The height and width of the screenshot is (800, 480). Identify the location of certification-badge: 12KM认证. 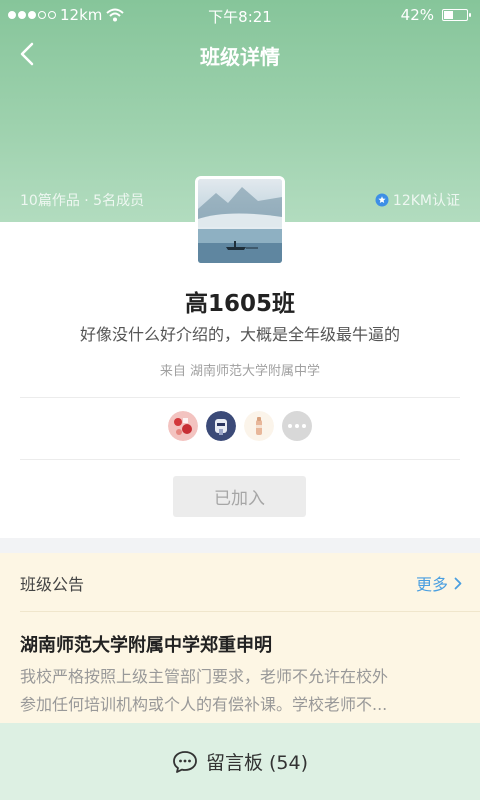
(417, 200).